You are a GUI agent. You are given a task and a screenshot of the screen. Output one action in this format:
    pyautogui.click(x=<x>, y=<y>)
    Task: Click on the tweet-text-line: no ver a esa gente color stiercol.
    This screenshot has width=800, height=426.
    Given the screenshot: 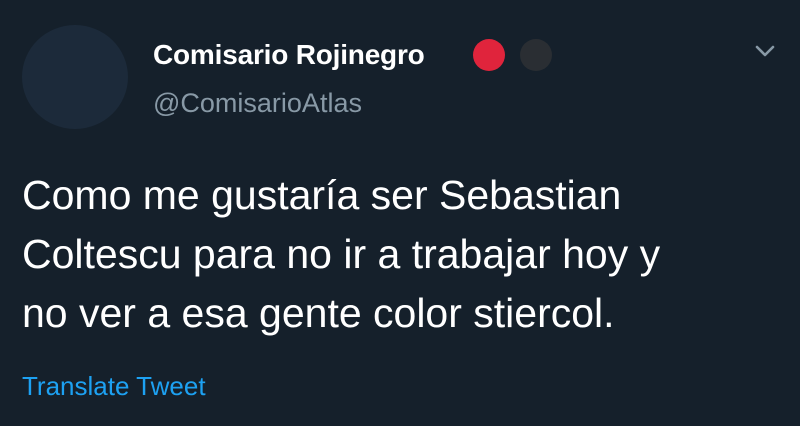 What is the action you would take?
    pyautogui.click(x=318, y=313)
    